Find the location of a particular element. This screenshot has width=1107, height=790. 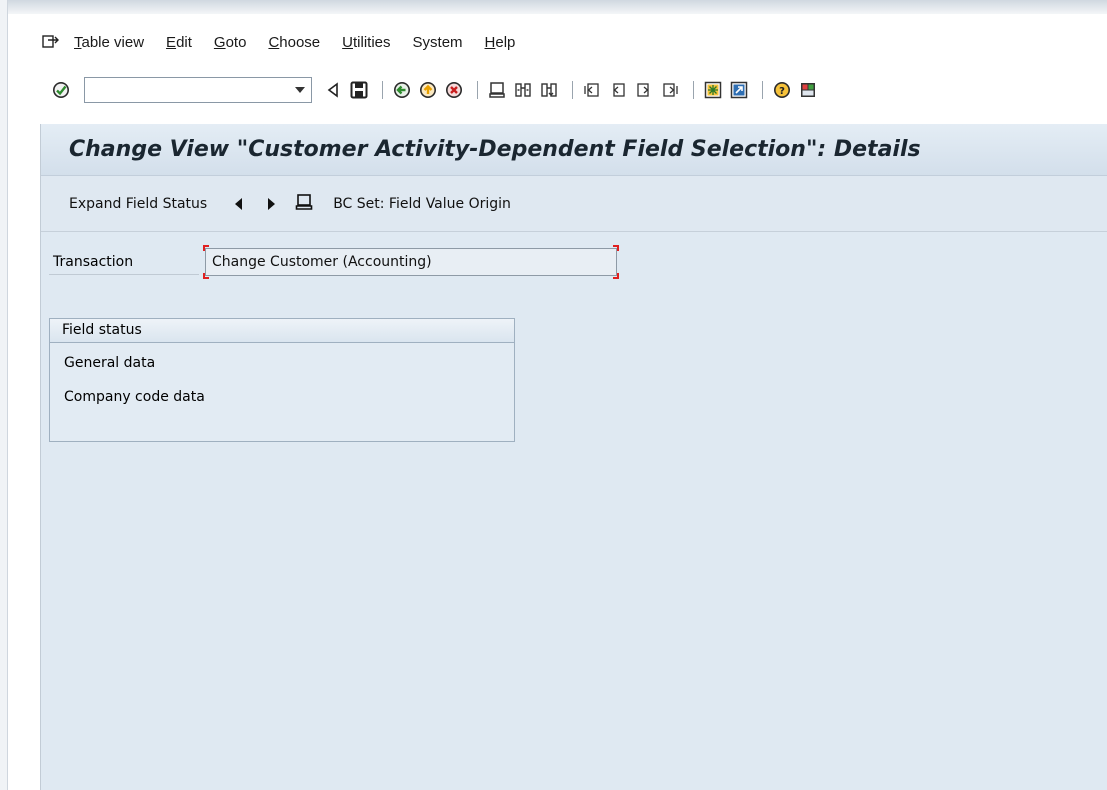

help-icon: ? is located at coordinates (782, 90).